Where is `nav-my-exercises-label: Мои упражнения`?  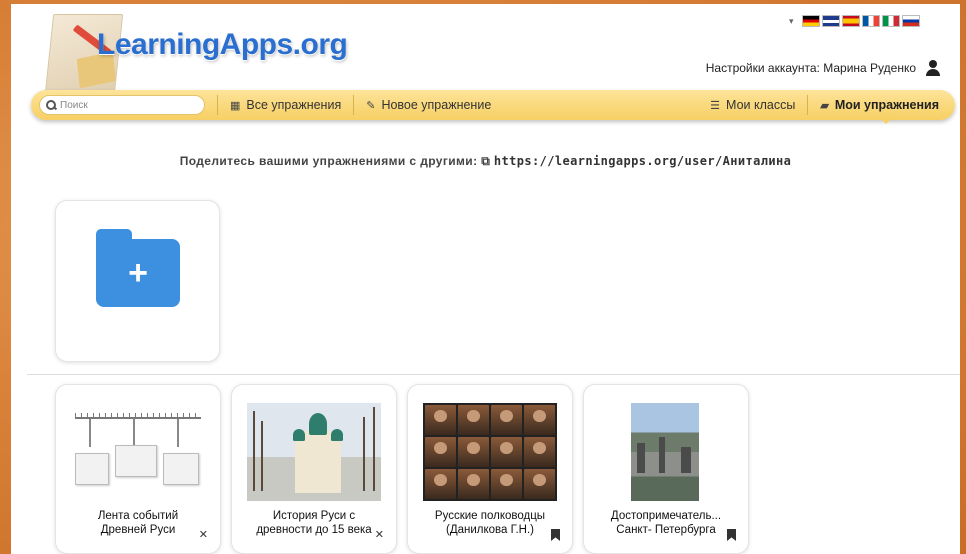
nav-my-exercises-label: Мои упражнения is located at coordinates (886, 105).